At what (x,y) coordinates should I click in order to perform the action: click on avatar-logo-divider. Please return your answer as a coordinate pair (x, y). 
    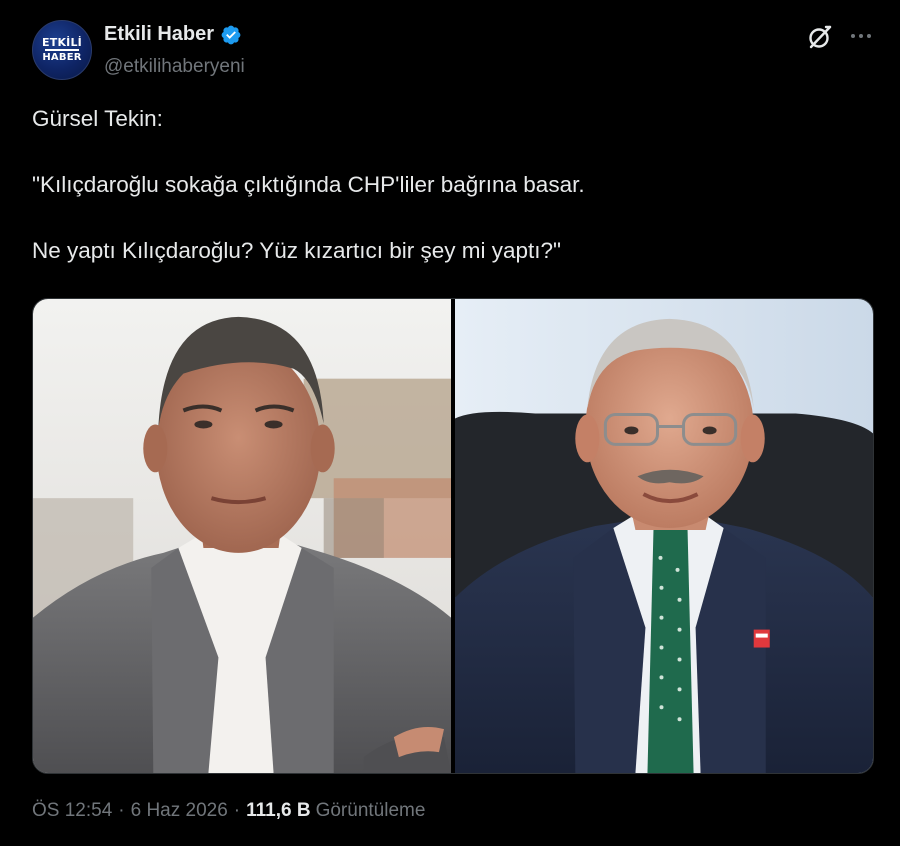
    Looking at the image, I should click on (62, 50).